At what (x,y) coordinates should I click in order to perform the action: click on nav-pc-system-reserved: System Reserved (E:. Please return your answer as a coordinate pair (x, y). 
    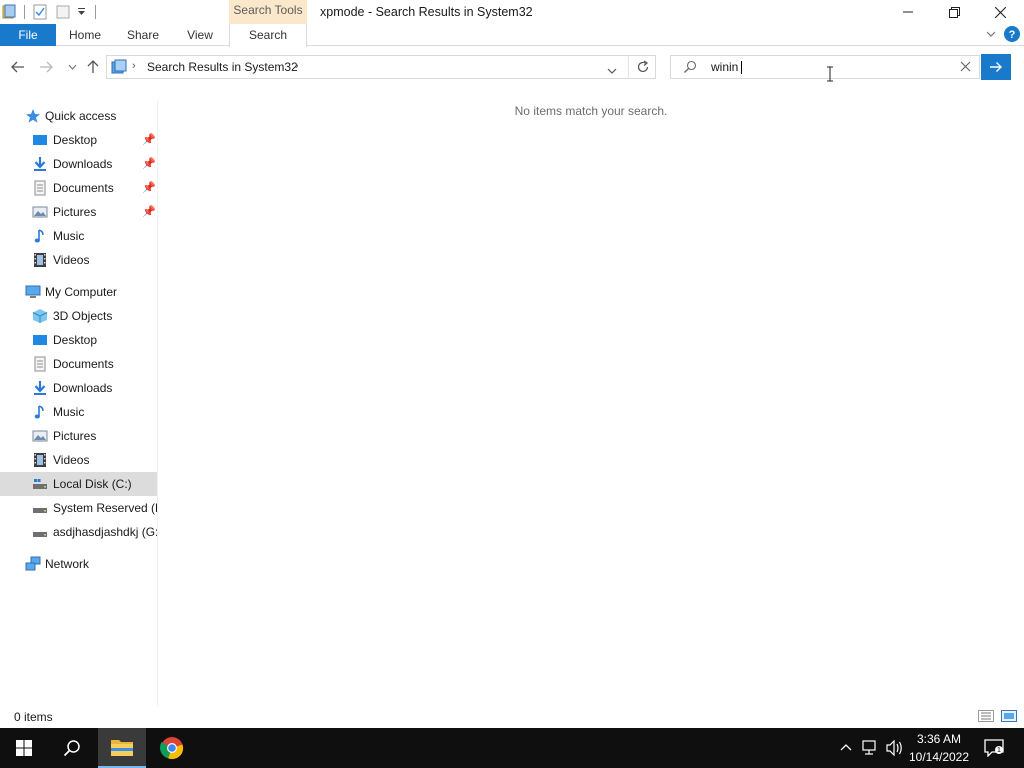
    Looking at the image, I should click on (78, 508).